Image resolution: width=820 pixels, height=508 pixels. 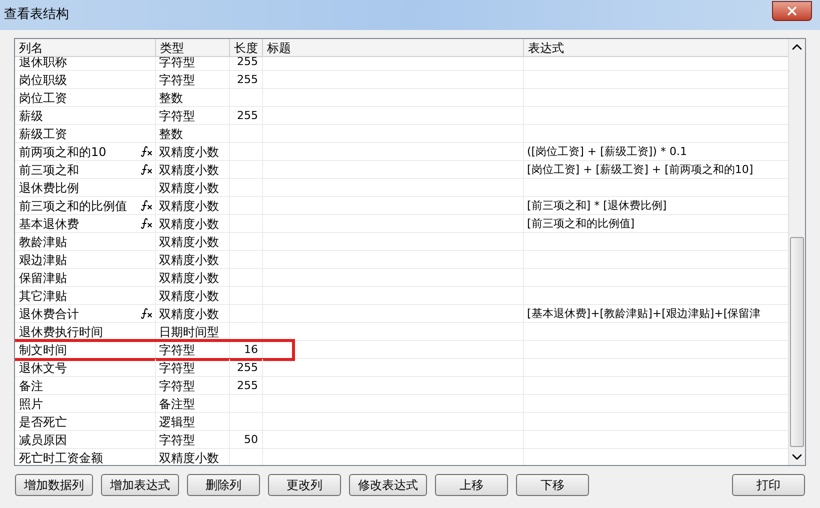 What do you see at coordinates (552, 485) in the screenshot?
I see `toolbar-button: 下移` at bounding box center [552, 485].